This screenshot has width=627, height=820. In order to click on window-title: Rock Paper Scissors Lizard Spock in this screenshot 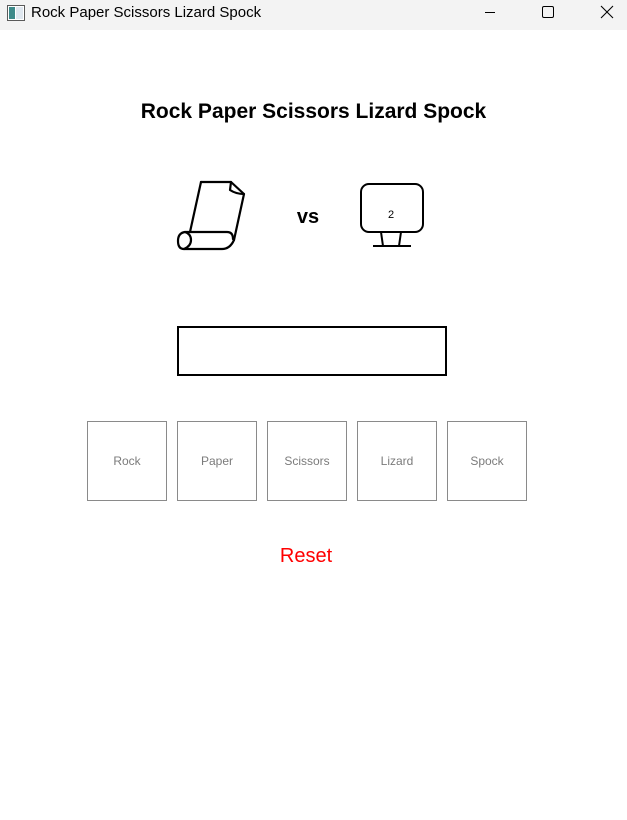, I will do `click(146, 12)`.